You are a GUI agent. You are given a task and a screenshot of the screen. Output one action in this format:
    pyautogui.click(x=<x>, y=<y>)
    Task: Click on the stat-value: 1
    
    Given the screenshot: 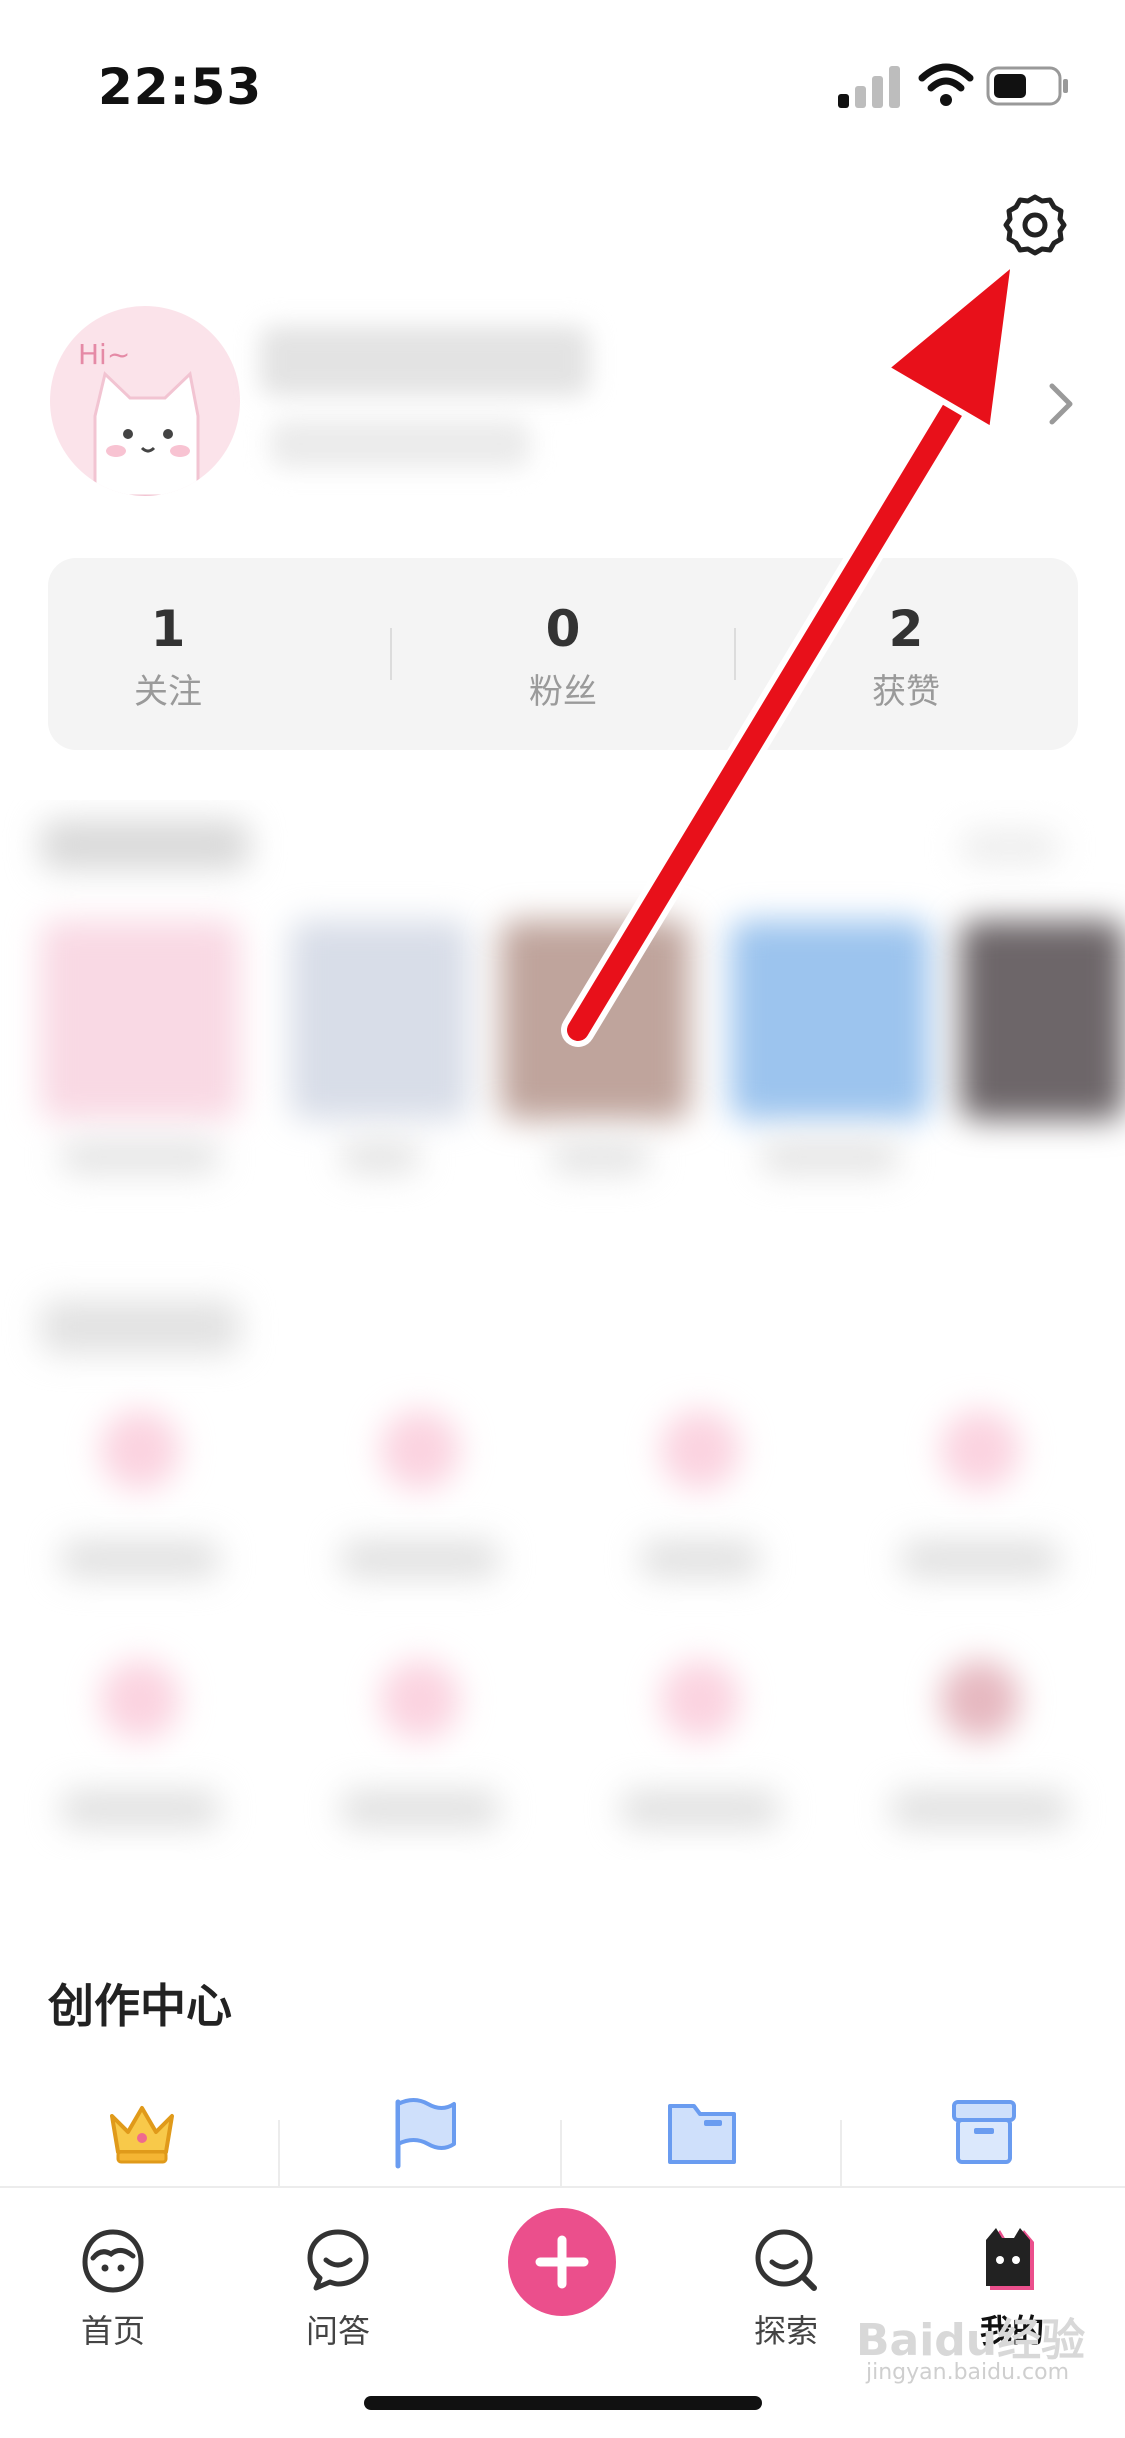 What is the action you would take?
    pyautogui.click(x=168, y=629)
    